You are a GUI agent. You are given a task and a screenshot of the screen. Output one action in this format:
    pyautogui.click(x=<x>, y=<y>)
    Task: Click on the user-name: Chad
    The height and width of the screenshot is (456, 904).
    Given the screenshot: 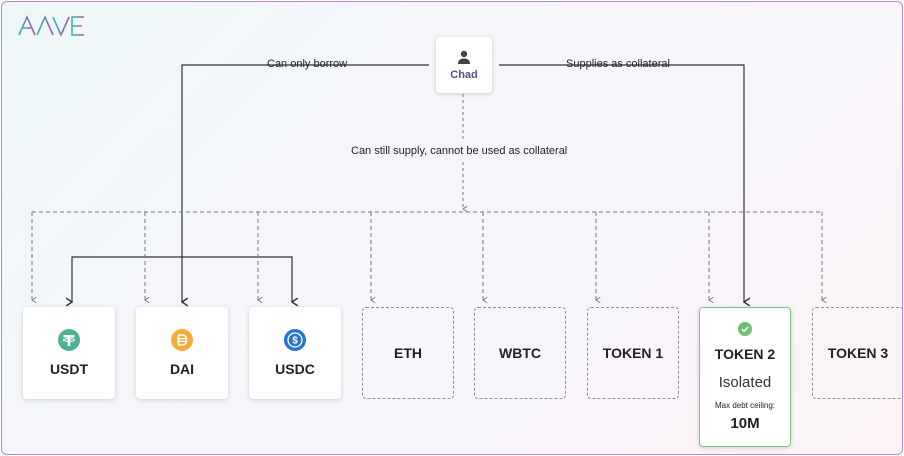 What is the action you would take?
    pyautogui.click(x=464, y=75)
    